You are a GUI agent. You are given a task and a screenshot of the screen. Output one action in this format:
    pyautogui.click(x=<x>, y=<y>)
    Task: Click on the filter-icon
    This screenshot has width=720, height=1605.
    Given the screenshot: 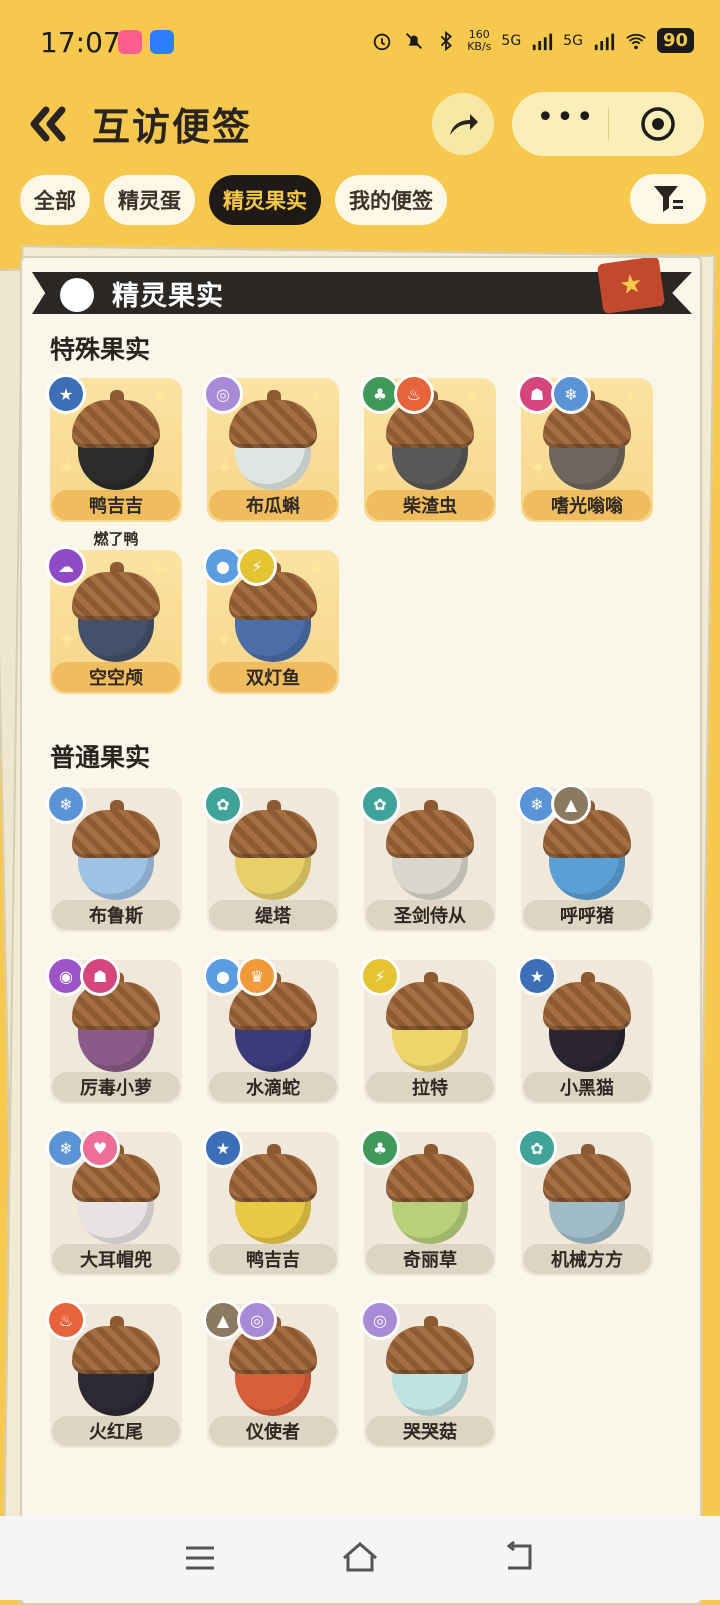 What is the action you would take?
    pyautogui.click(x=668, y=199)
    